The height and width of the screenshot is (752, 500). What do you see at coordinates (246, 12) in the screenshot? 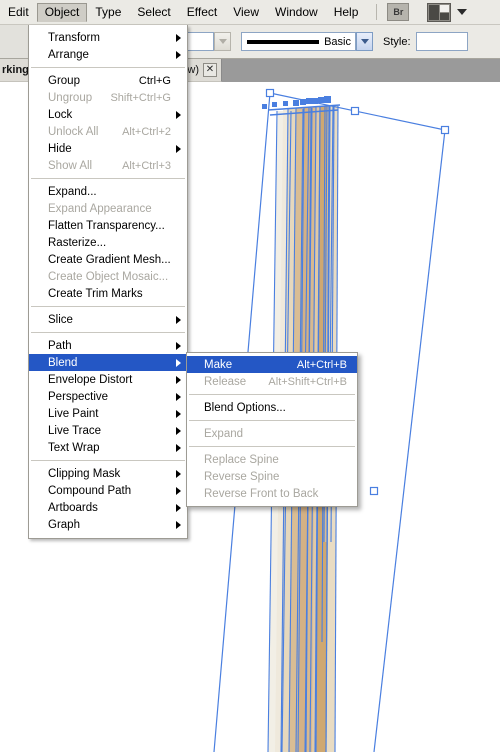
I see `menu-view: View` at bounding box center [246, 12].